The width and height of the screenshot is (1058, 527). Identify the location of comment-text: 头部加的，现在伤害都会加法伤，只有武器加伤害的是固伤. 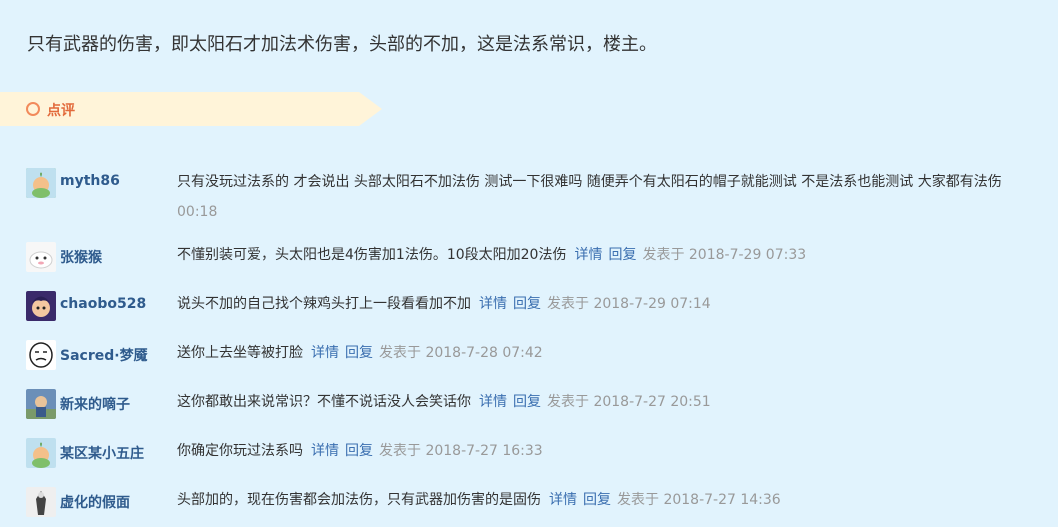
(359, 500).